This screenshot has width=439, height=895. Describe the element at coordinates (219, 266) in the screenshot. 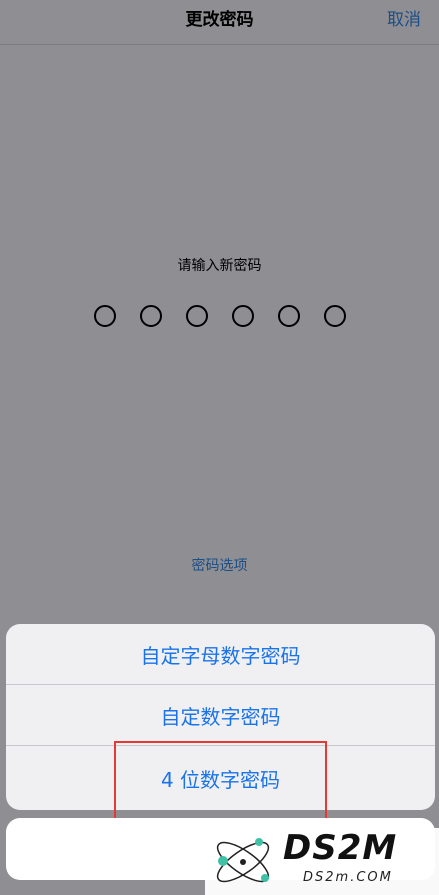

I see `passcode-prompt: 请输入新密码` at that location.